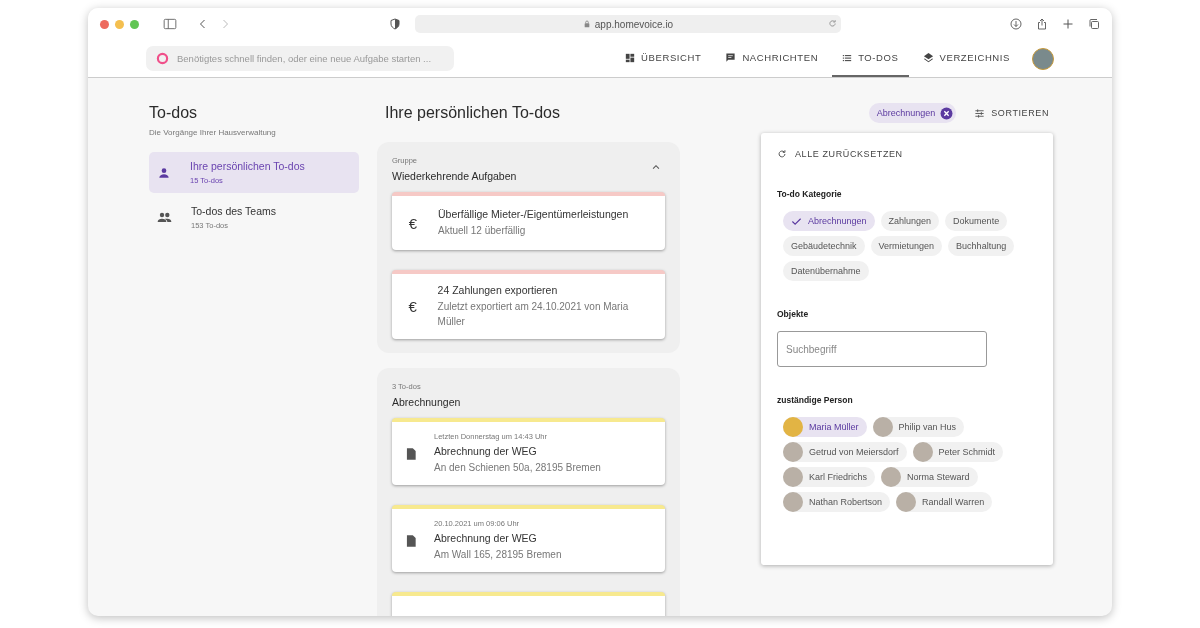  I want to click on sidebar-item-label: Ihre persönlichen To-dos, so click(247, 166).